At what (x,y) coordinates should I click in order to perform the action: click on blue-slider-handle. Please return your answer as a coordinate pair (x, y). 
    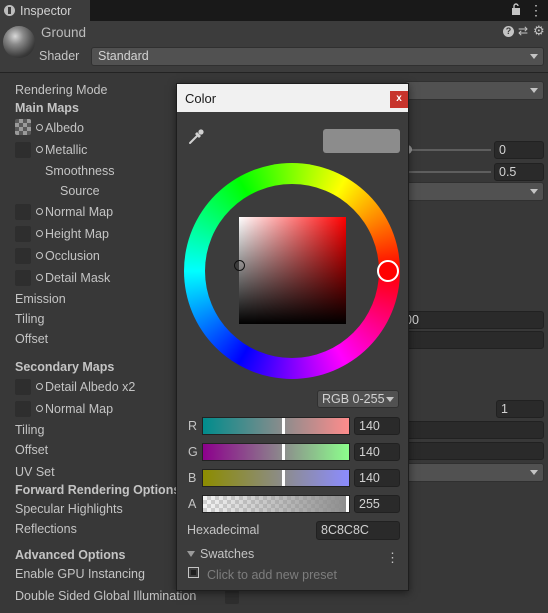
    Looking at the image, I should click on (283, 478).